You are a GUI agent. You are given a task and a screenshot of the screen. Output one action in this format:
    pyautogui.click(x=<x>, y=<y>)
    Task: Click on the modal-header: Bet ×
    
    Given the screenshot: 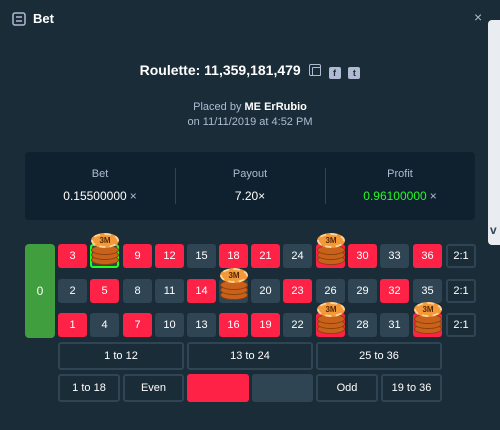 What is the action you would take?
    pyautogui.click(x=250, y=20)
    